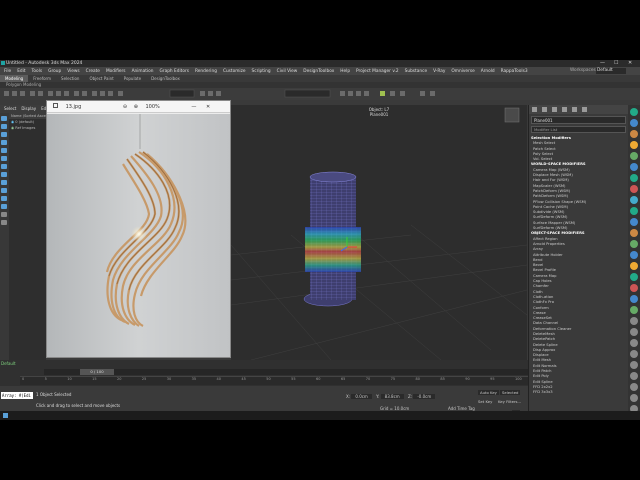 The width and height of the screenshot is (640, 480). Describe the element at coordinates (4, 126) in the screenshot. I see `display-tool-icon` at that location.